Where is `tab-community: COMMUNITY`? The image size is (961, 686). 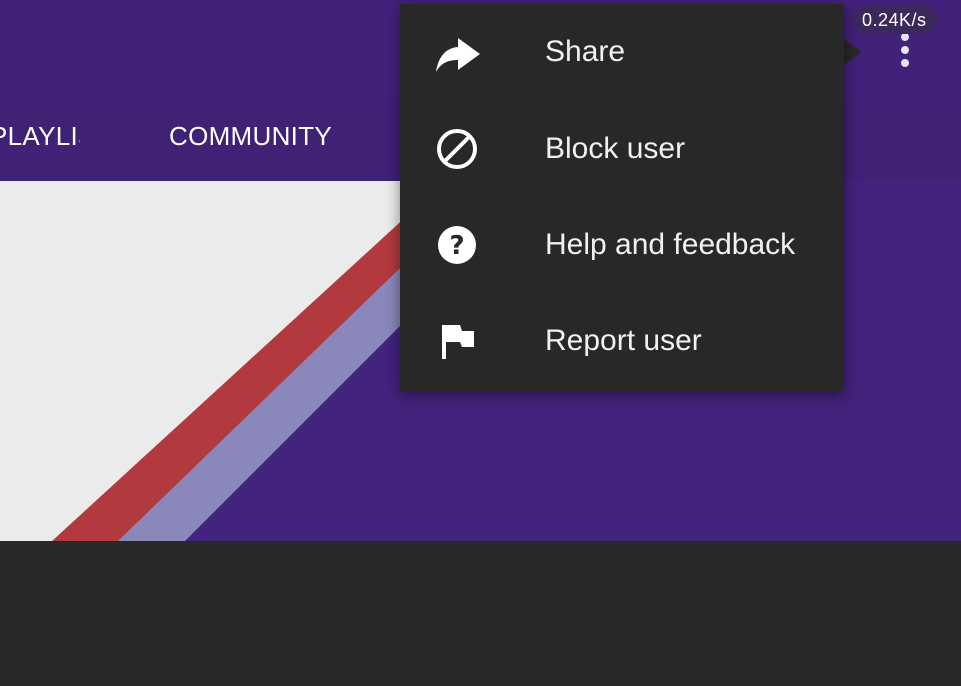
tab-community: COMMUNITY is located at coordinates (250, 136).